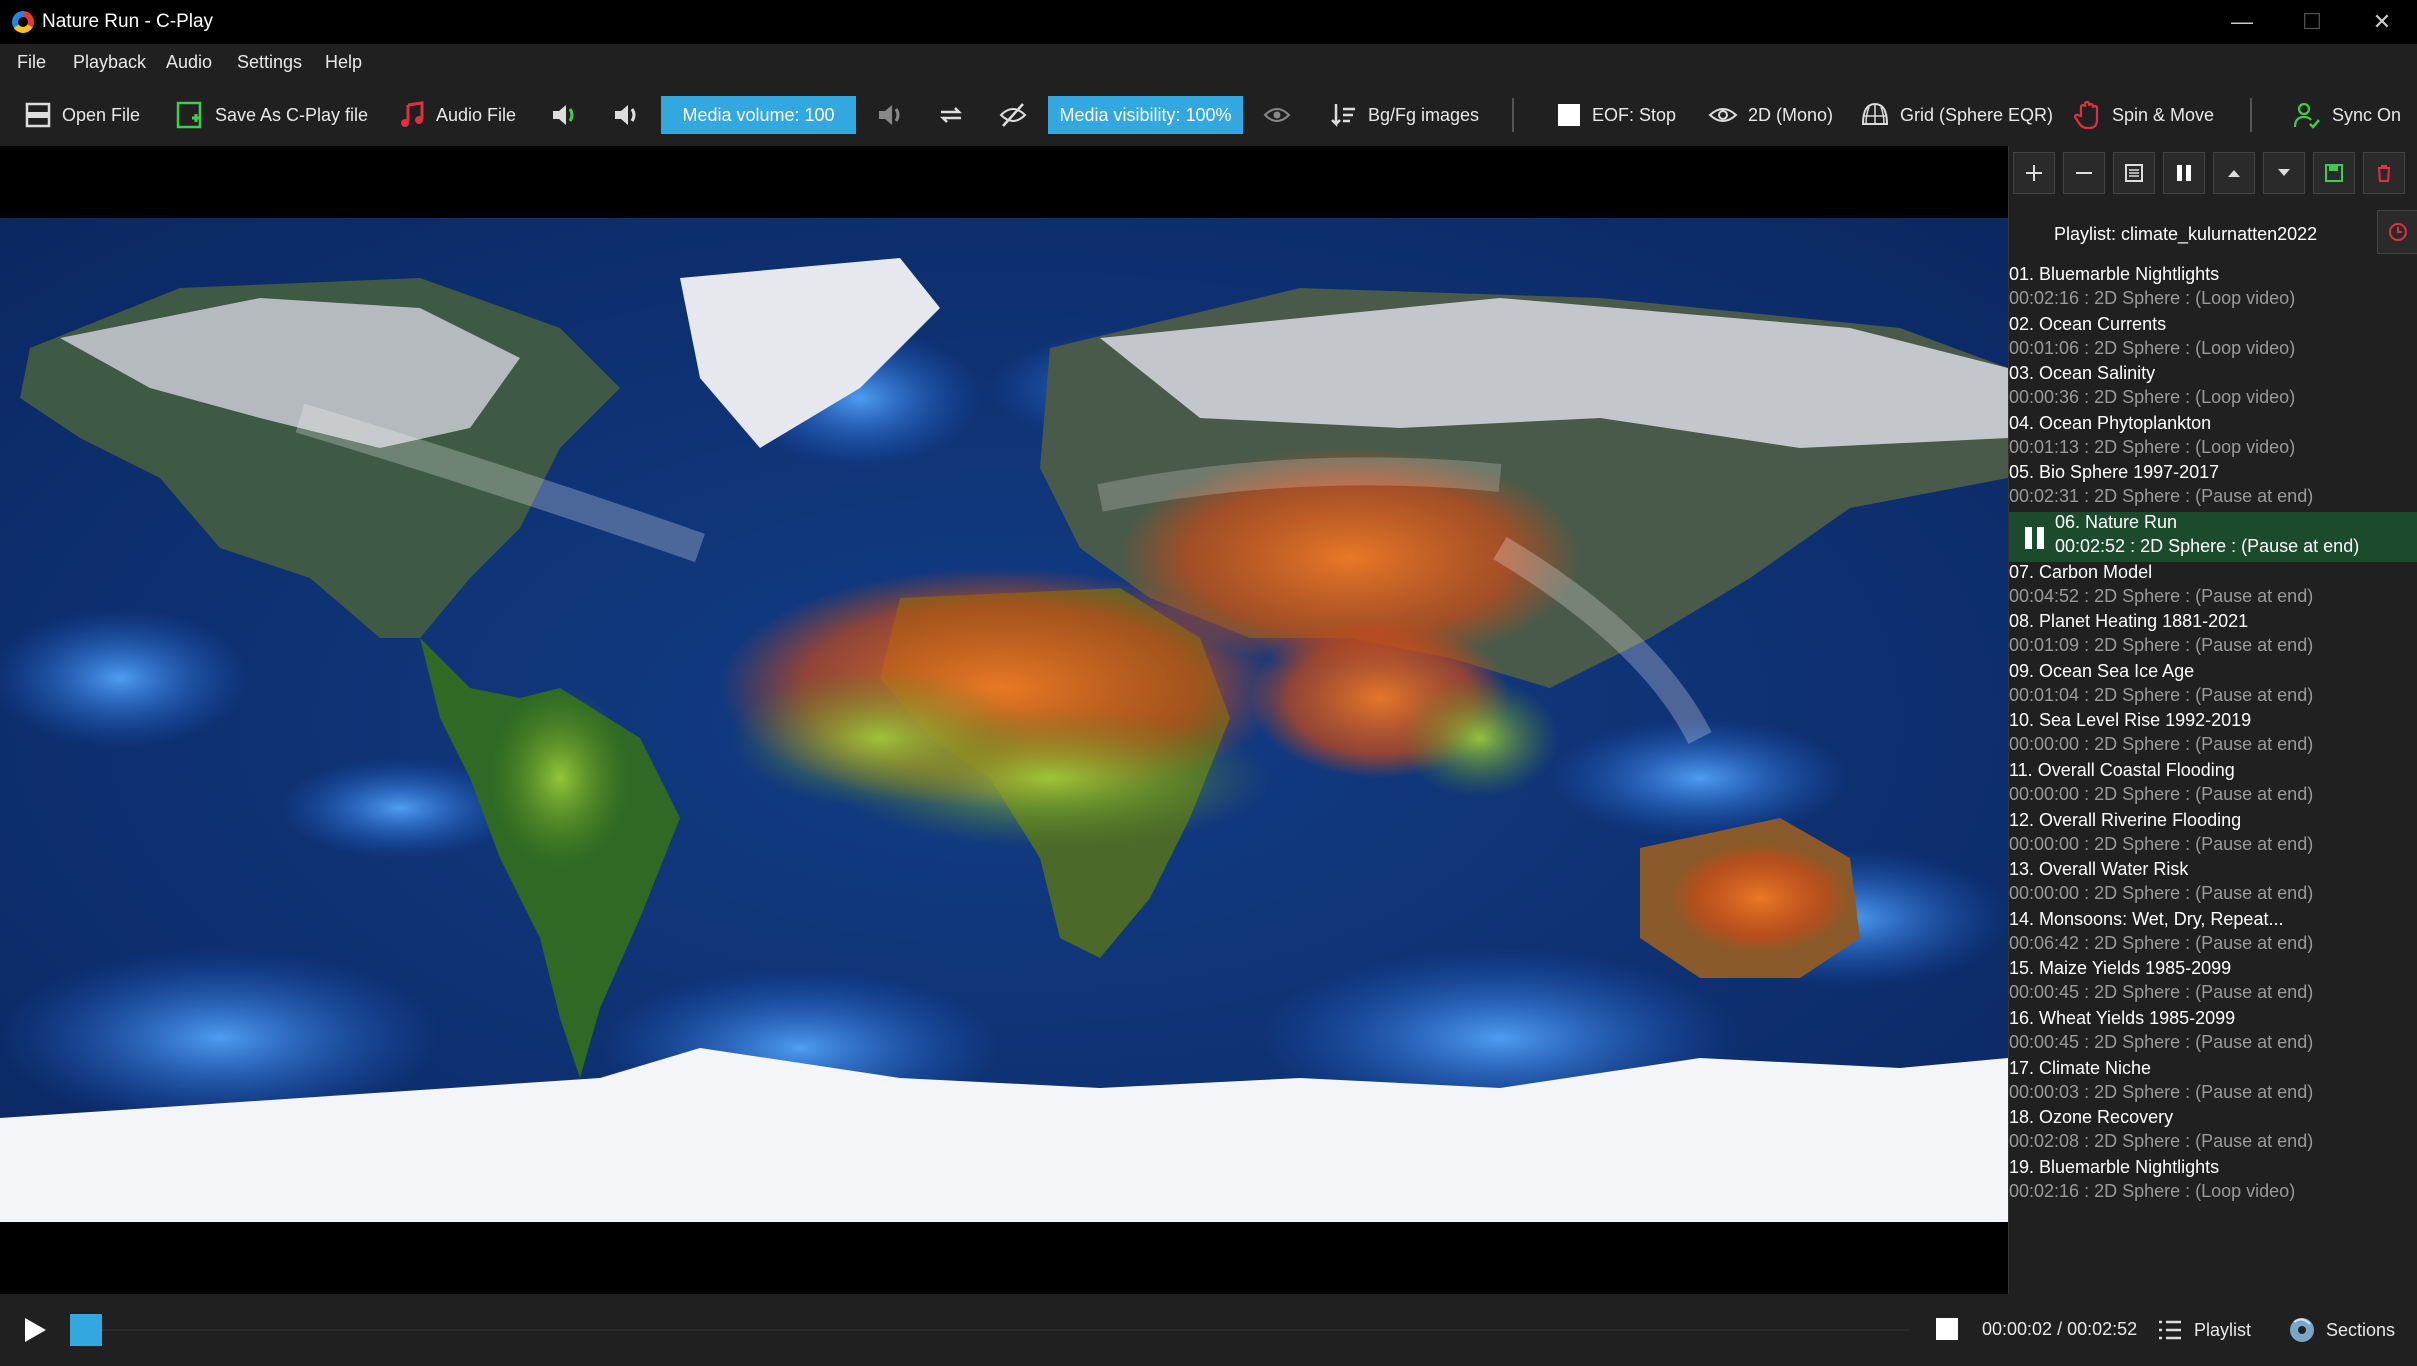  Describe the element at coordinates (1977, 114) in the screenshot. I see `grid-mode-label: Grid (Sphere EQR)` at that location.